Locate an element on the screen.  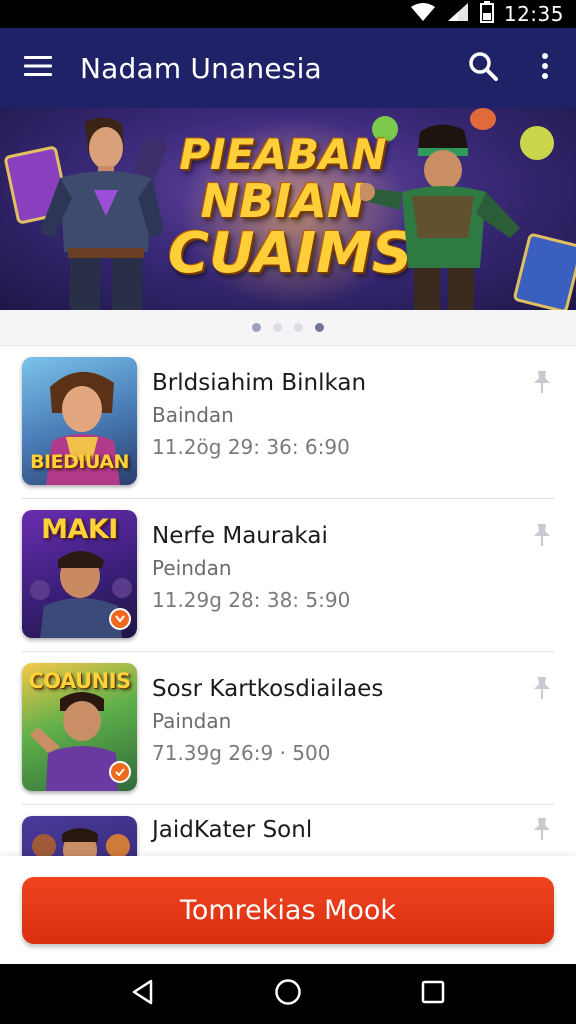
more-options-button is located at coordinates (545, 68).